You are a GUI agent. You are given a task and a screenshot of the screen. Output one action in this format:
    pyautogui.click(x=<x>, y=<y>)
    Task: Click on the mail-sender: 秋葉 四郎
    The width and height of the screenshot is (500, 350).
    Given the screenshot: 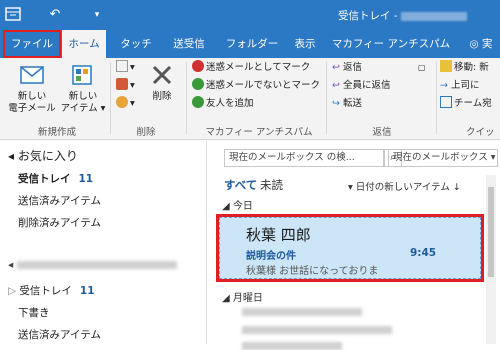 What is the action you would take?
    pyautogui.click(x=278, y=235)
    